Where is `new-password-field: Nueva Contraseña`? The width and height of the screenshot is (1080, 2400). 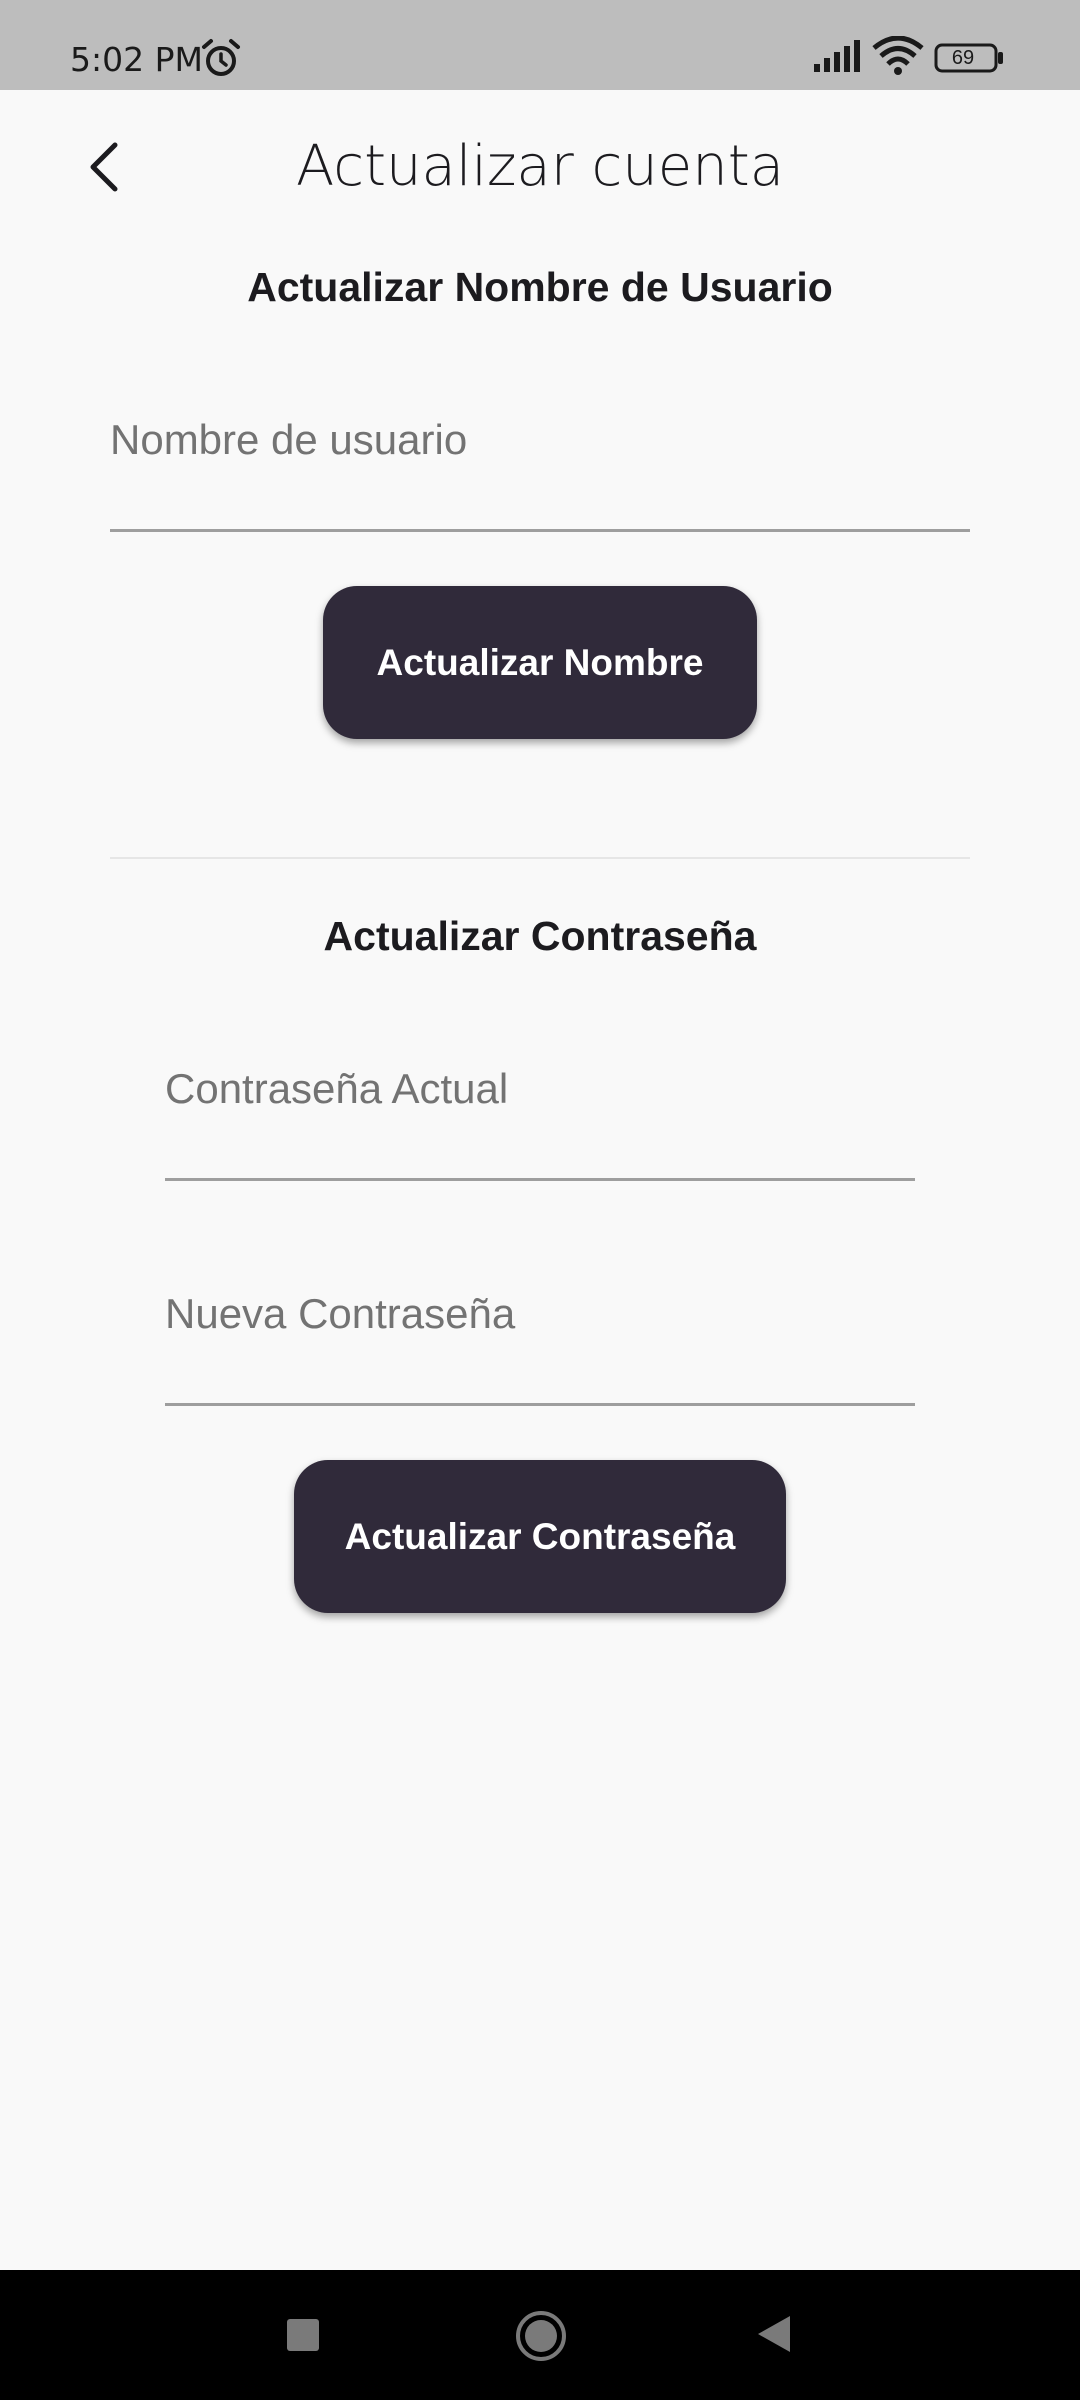
new-password-field: Nueva Contraseña is located at coordinates (540, 1348).